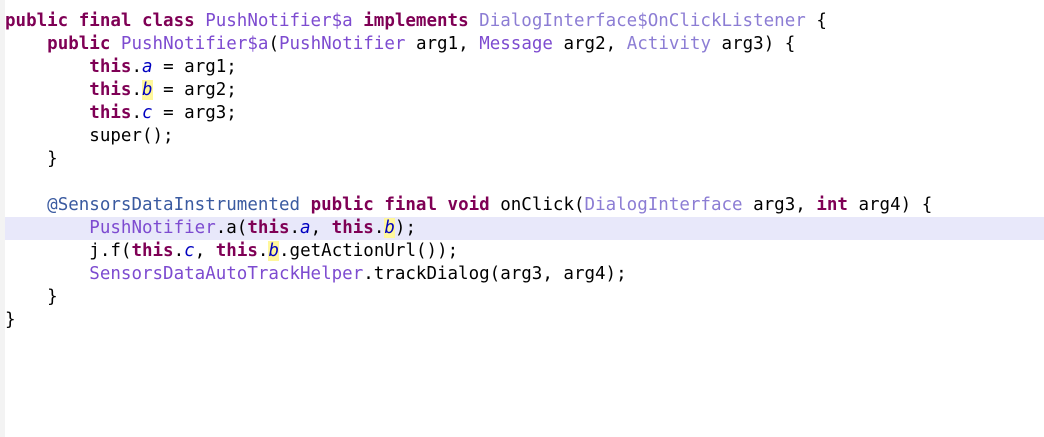 This screenshot has width=1044, height=437. Describe the element at coordinates (524, 90) in the screenshot. I see `code-line: this.b = arg2;` at that location.